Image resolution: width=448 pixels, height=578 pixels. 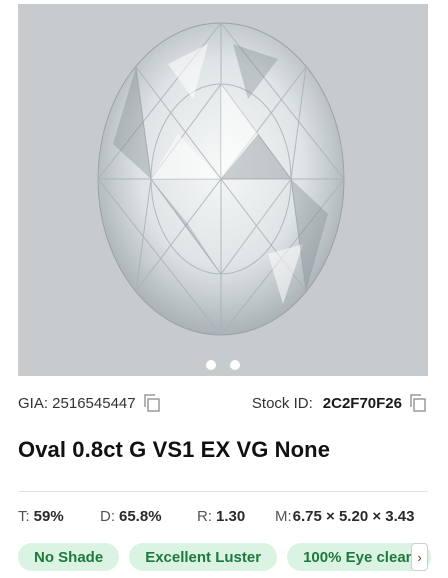 I want to click on spec-measurements-value: 6.75 × 5.20 × 3.43, so click(x=353, y=516).